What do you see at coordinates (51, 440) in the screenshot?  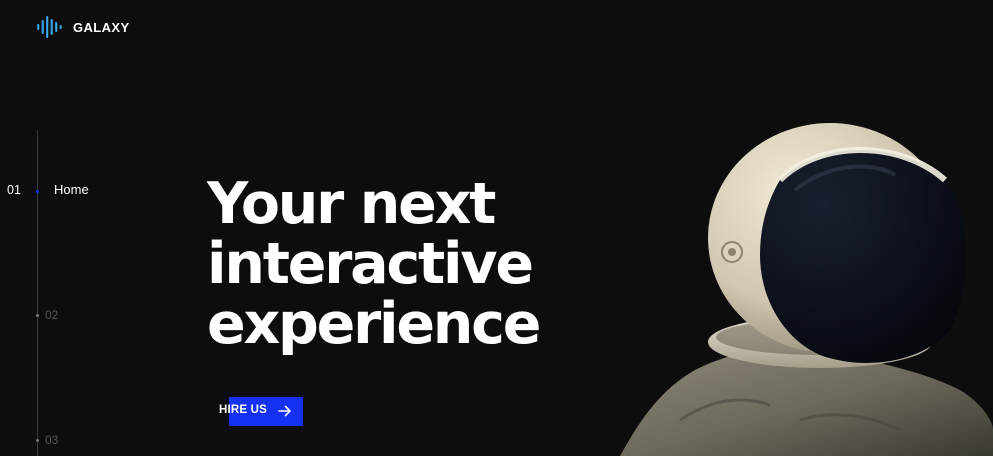 I see `side-nav-number-03: 03` at bounding box center [51, 440].